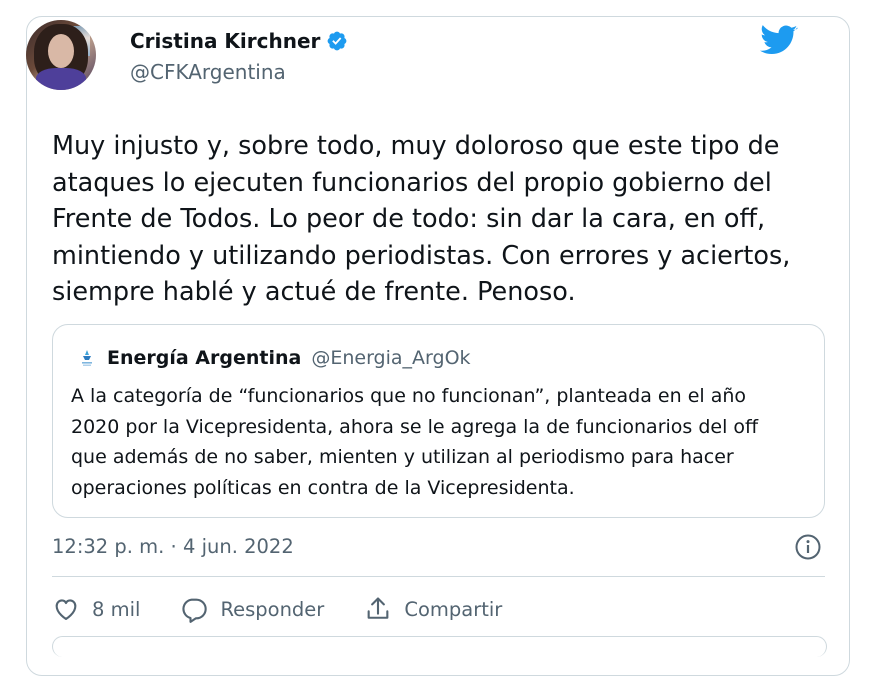 This screenshot has height=676, width=880. I want to click on author-name-row: Cristina Kirchner, so click(239, 41).